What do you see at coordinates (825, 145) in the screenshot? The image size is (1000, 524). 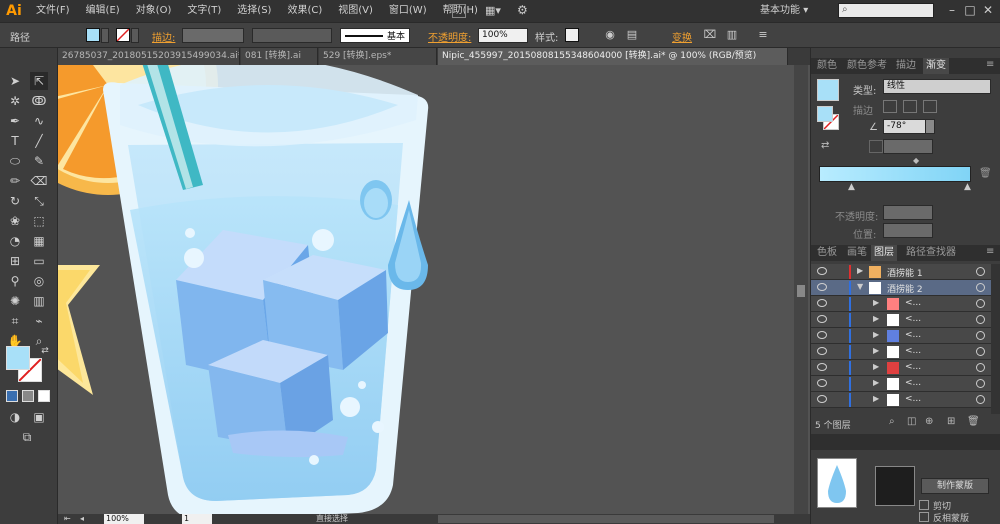 I see `reverse-gradient-icon: ⇄` at bounding box center [825, 145].